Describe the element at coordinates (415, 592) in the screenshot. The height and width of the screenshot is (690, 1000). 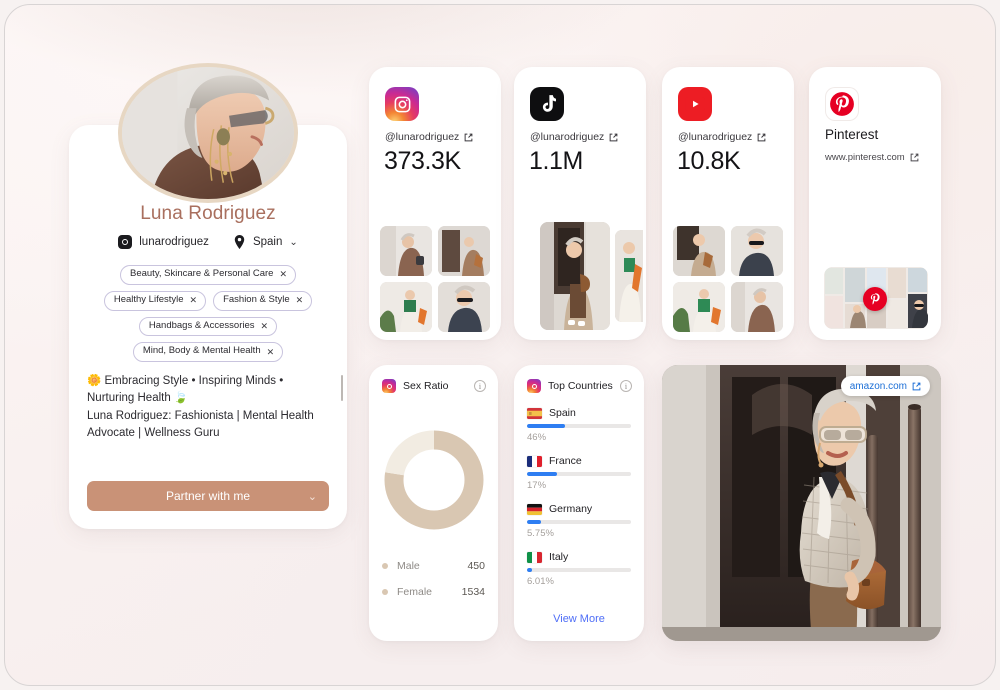
I see `legend-label: Female` at that location.